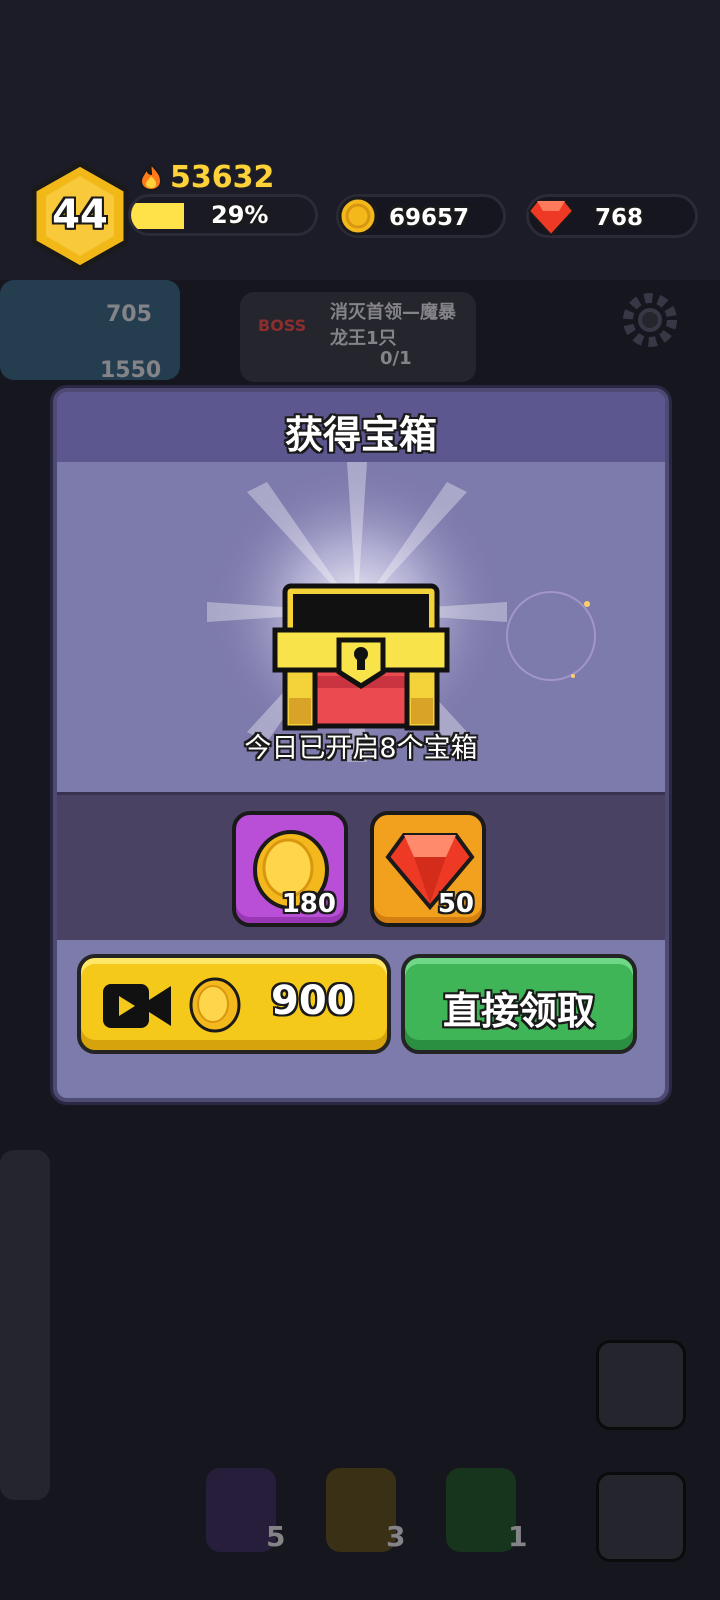  What do you see at coordinates (428, 869) in the screenshot?
I see `reward-gem: 50` at bounding box center [428, 869].